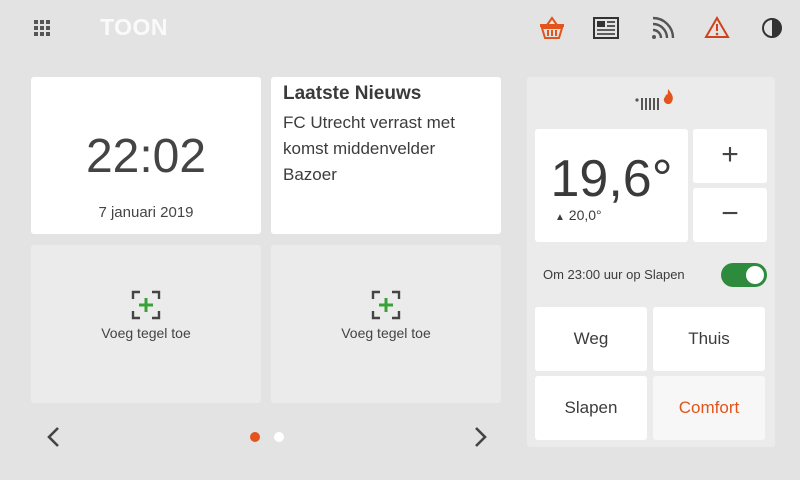 The width and height of the screenshot is (800, 480). Describe the element at coordinates (255, 437) in the screenshot. I see `page-dot-active` at that location.